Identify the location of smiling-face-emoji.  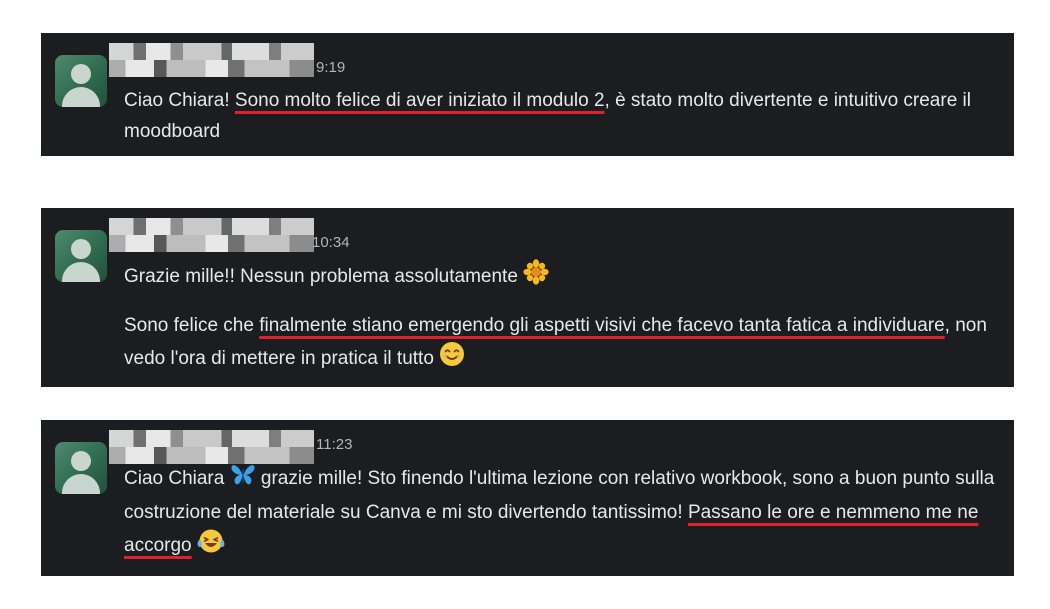
(452, 359).